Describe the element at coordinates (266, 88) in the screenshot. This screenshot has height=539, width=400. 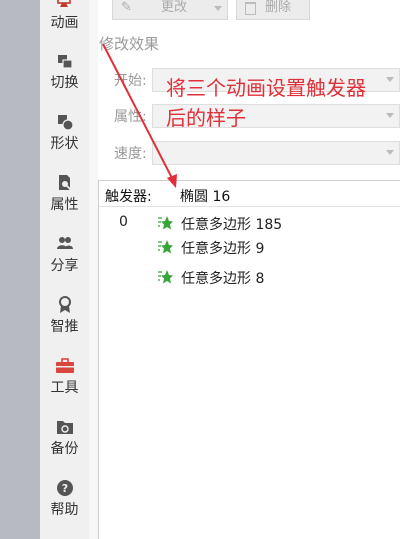
I see `annotation-line: 将三个动画设置触发器` at that location.